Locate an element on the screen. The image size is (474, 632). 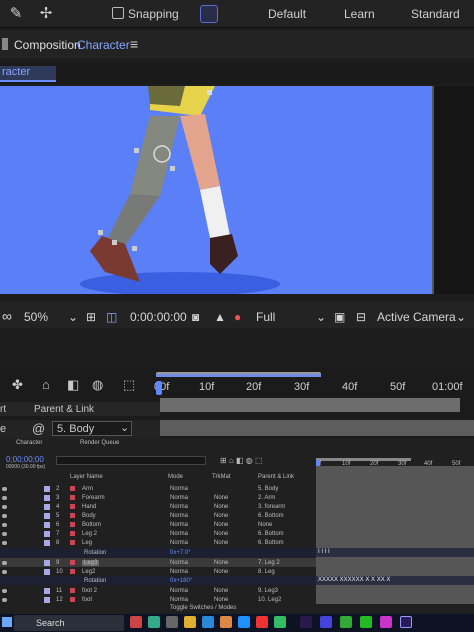
chart-icon: ⬚ is located at coordinates (129, 385).